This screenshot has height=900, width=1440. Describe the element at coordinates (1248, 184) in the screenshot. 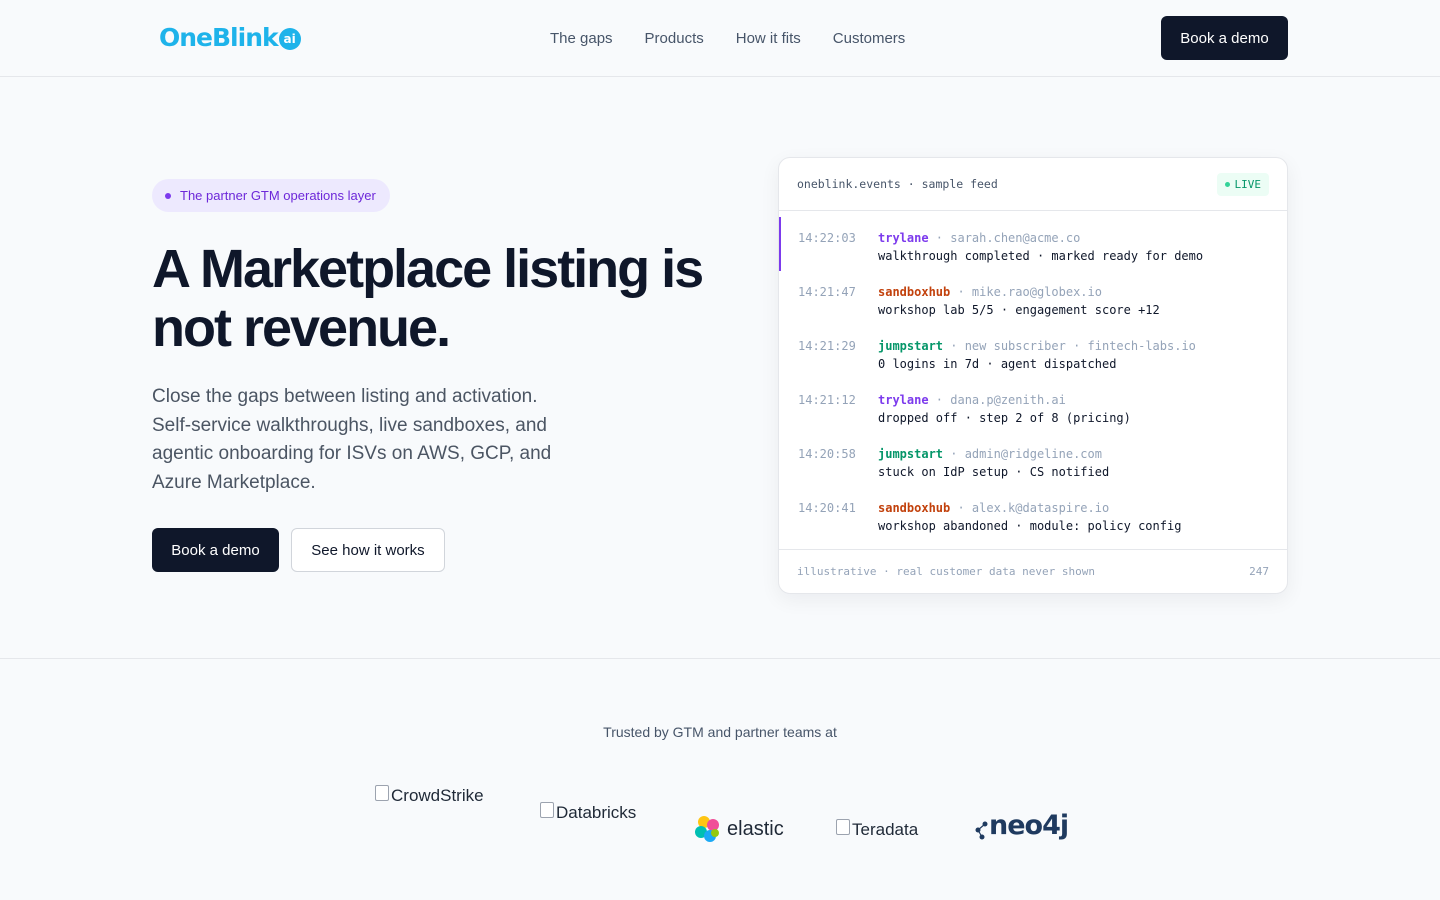

I see `live-label: LIVE` at that location.